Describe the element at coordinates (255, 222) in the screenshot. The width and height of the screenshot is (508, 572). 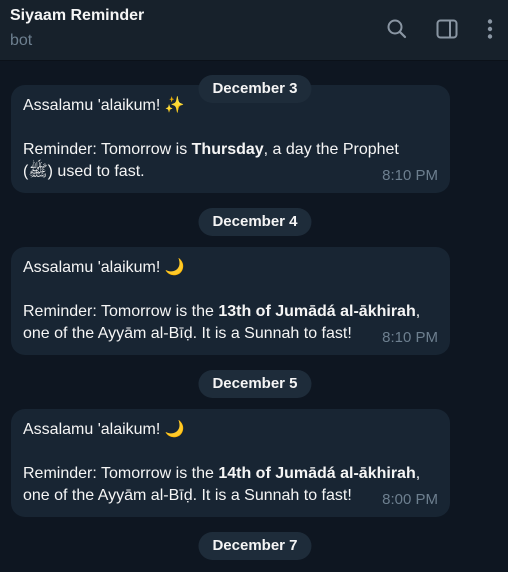
I see `date-separator: December 4` at that location.